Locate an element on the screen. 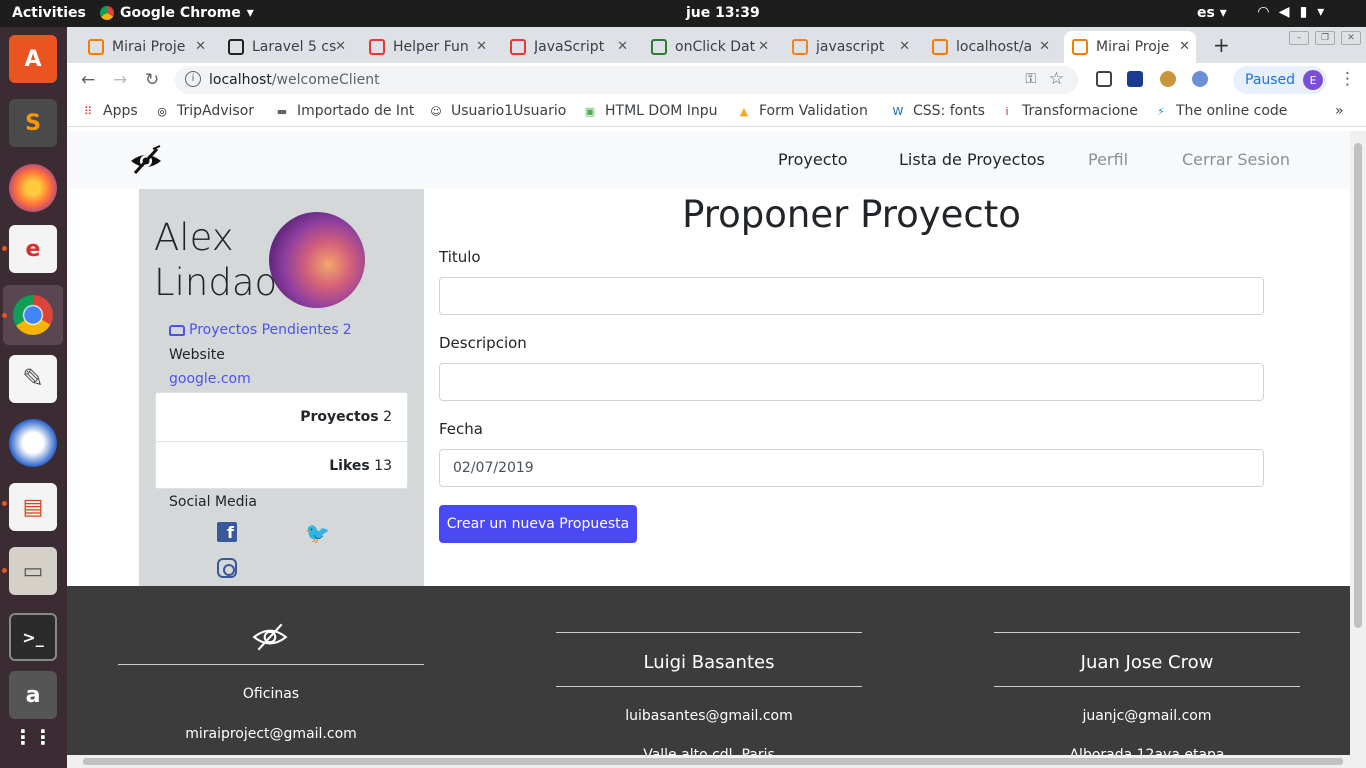 This screenshot has width=1366, height=768. minimize-window-icon: – is located at coordinates (1299, 38).